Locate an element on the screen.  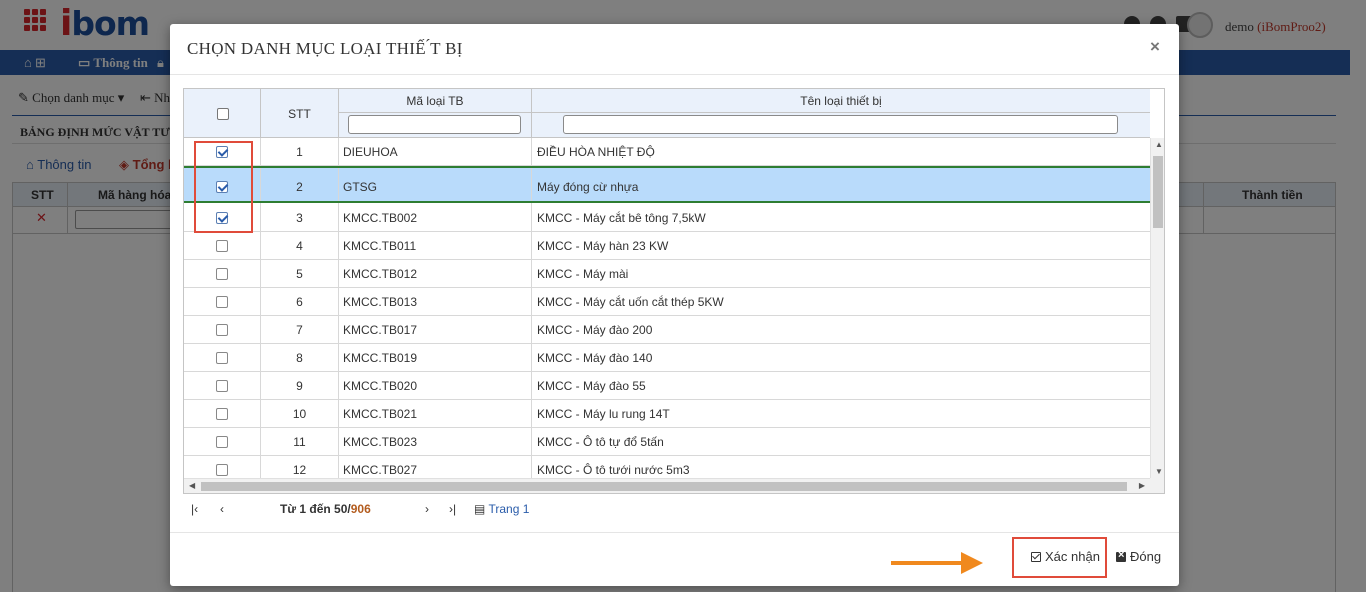
row-name: KMCC - Máy đào 200 is located at coordinates (595, 330).